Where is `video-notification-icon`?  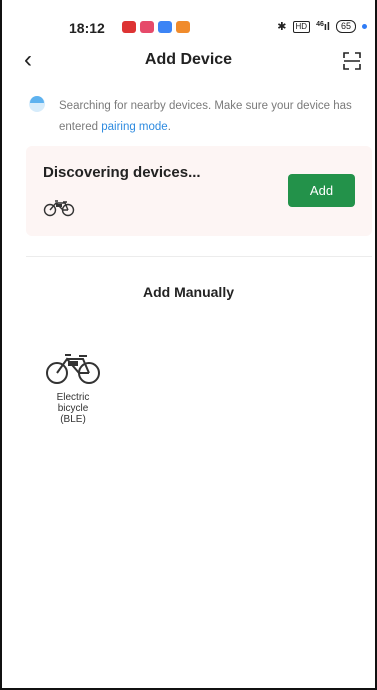 video-notification-icon is located at coordinates (147, 27).